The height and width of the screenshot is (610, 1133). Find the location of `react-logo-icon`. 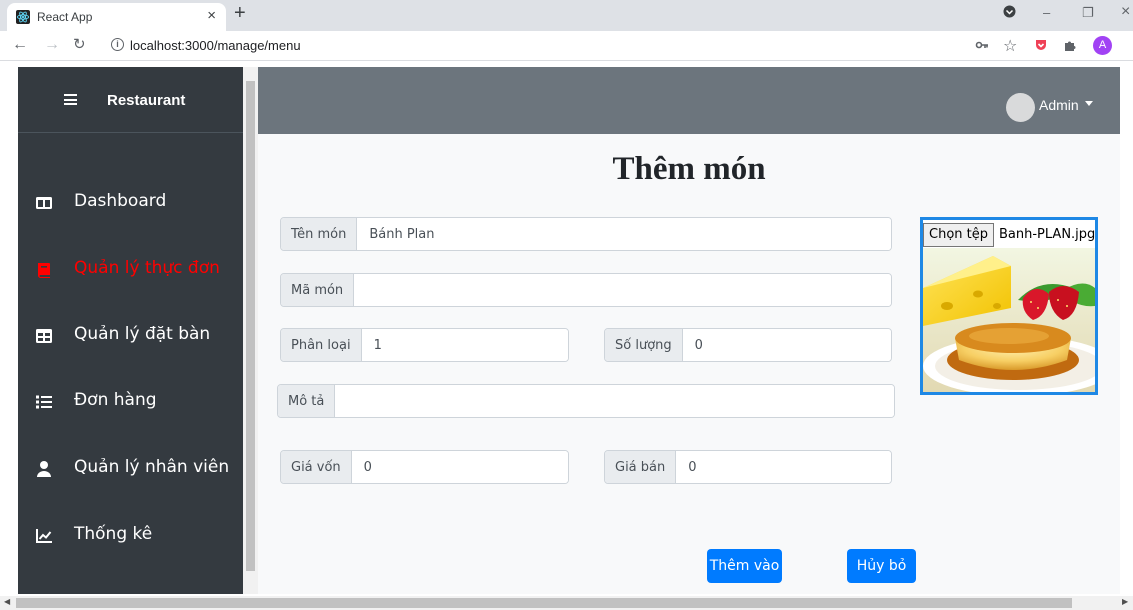

react-logo-icon is located at coordinates (23, 17).